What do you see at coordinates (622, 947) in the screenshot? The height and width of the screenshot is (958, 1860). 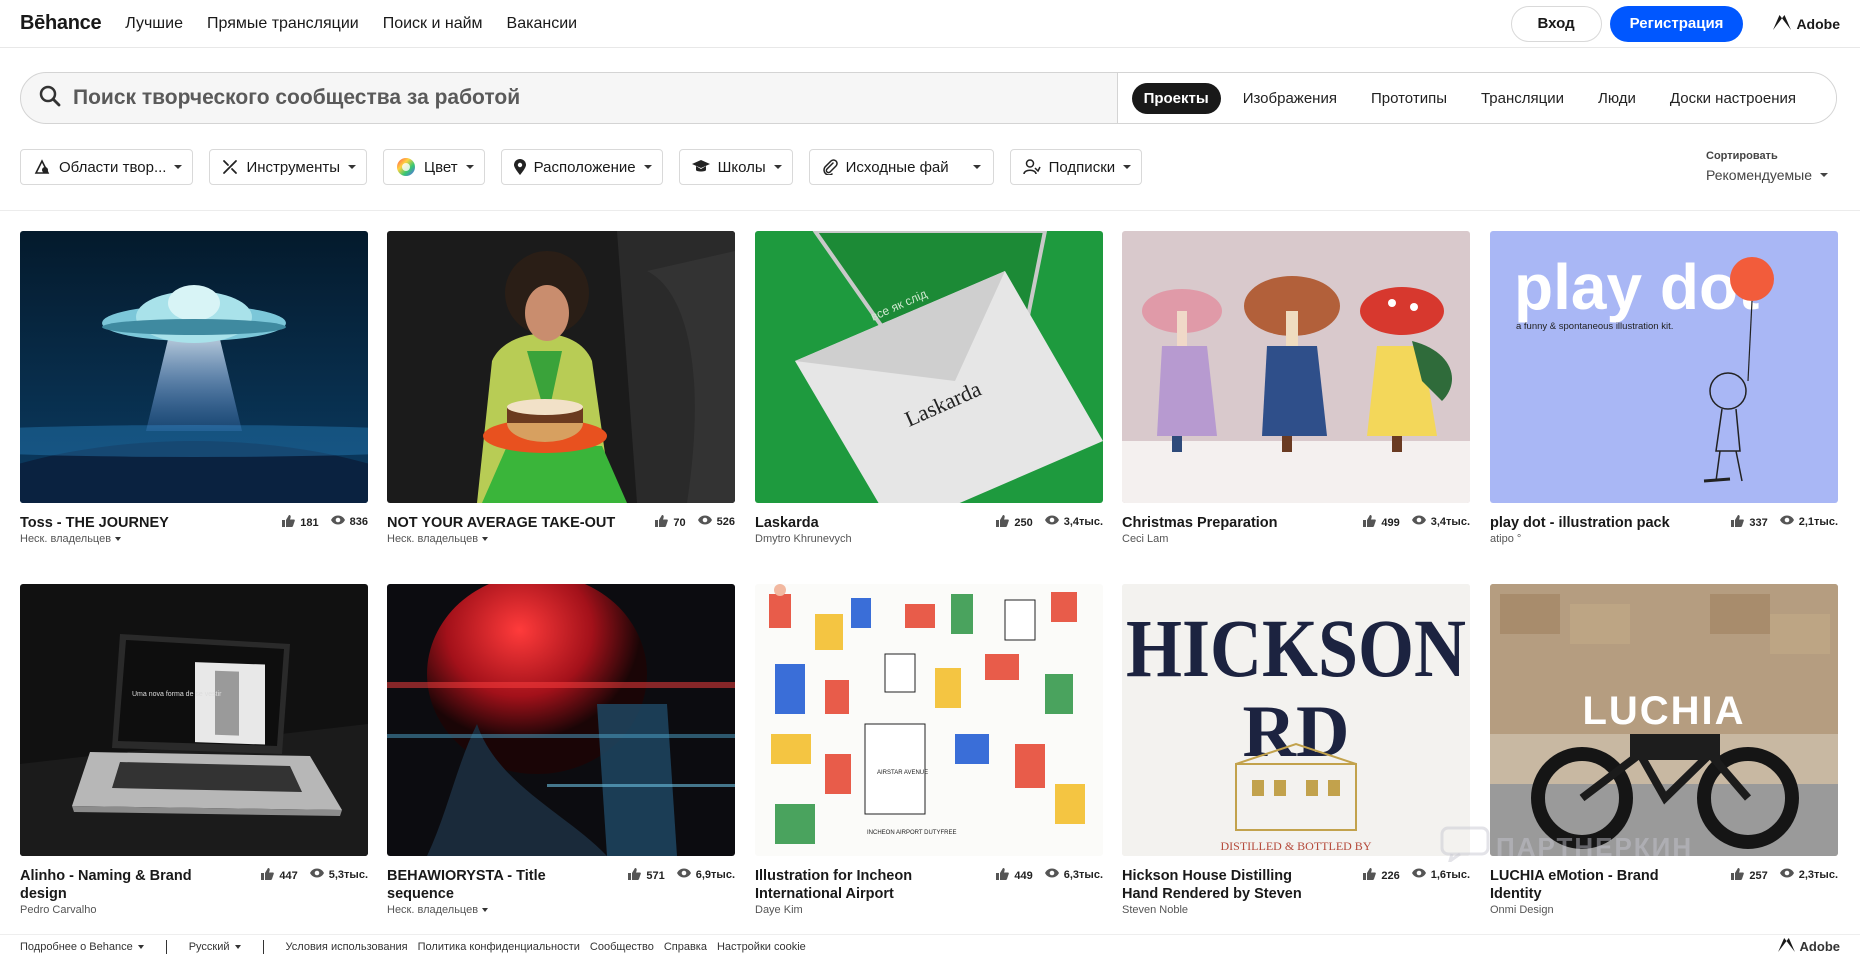 I see `footer-link-community: Сообщество` at bounding box center [622, 947].